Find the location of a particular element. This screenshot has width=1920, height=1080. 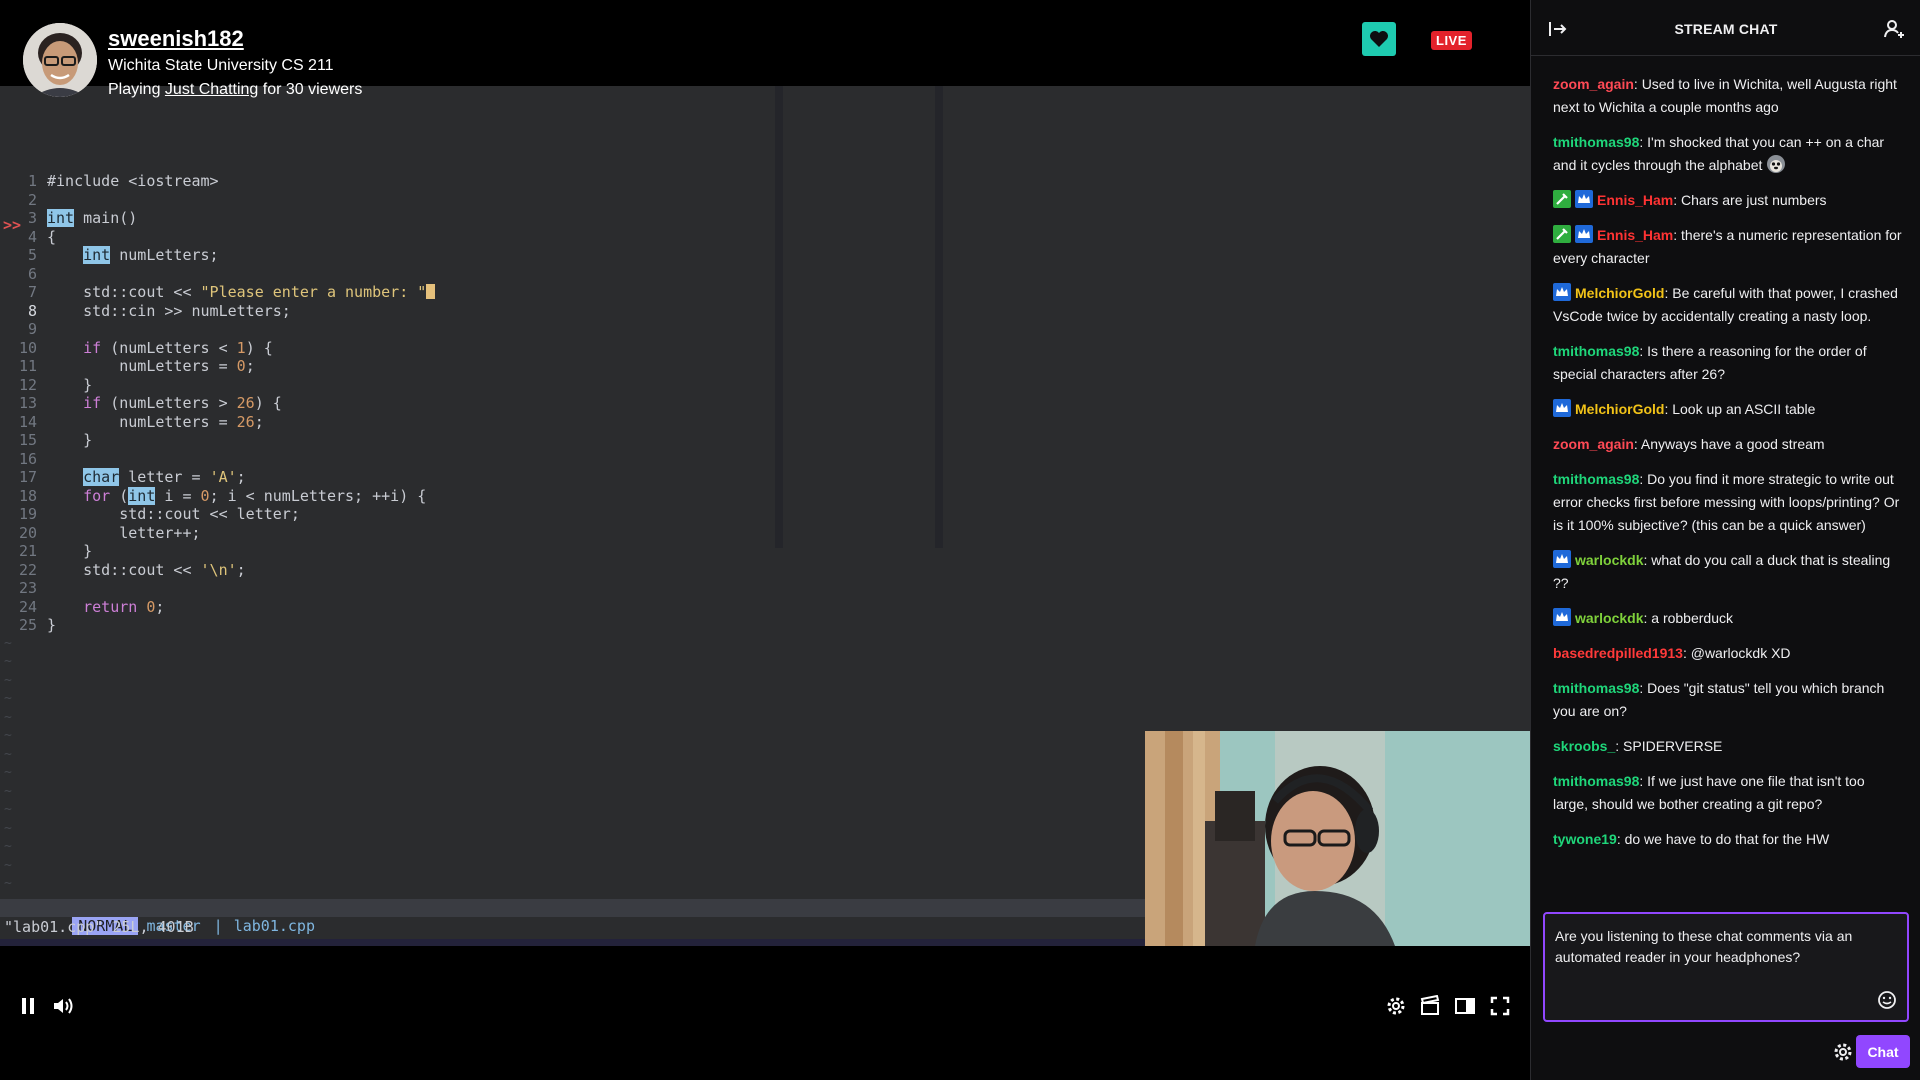

settings-icon is located at coordinates (1396, 1006).